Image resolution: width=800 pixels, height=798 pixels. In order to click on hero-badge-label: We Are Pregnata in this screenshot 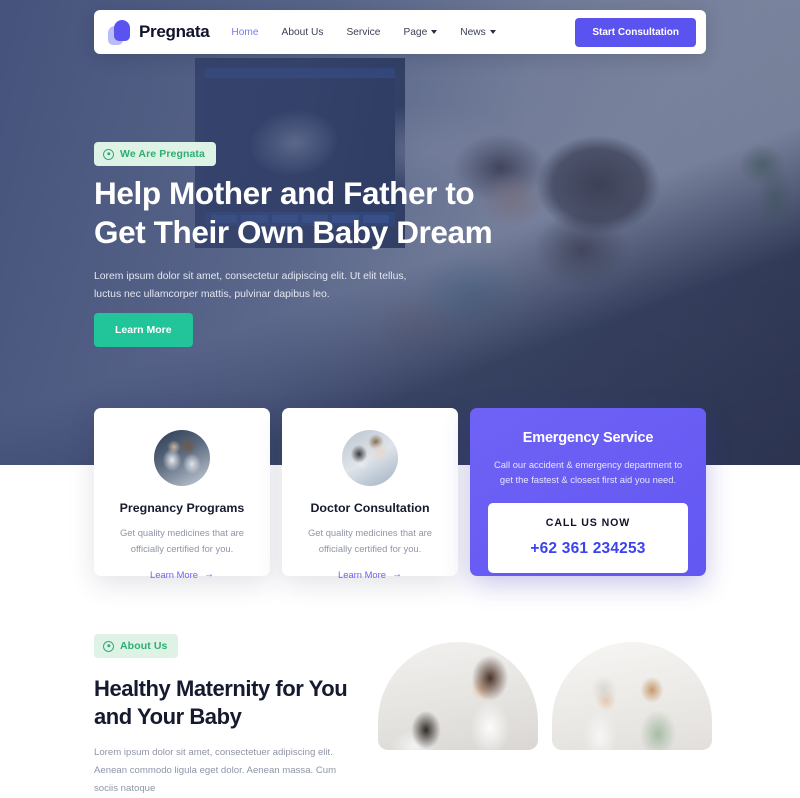, I will do `click(162, 154)`.